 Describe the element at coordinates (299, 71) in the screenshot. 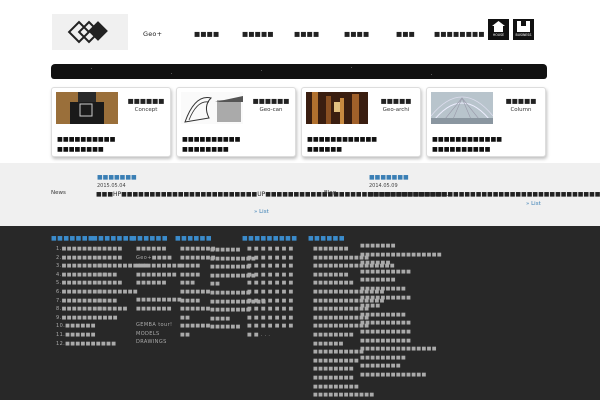

I see `hero-banner` at that location.